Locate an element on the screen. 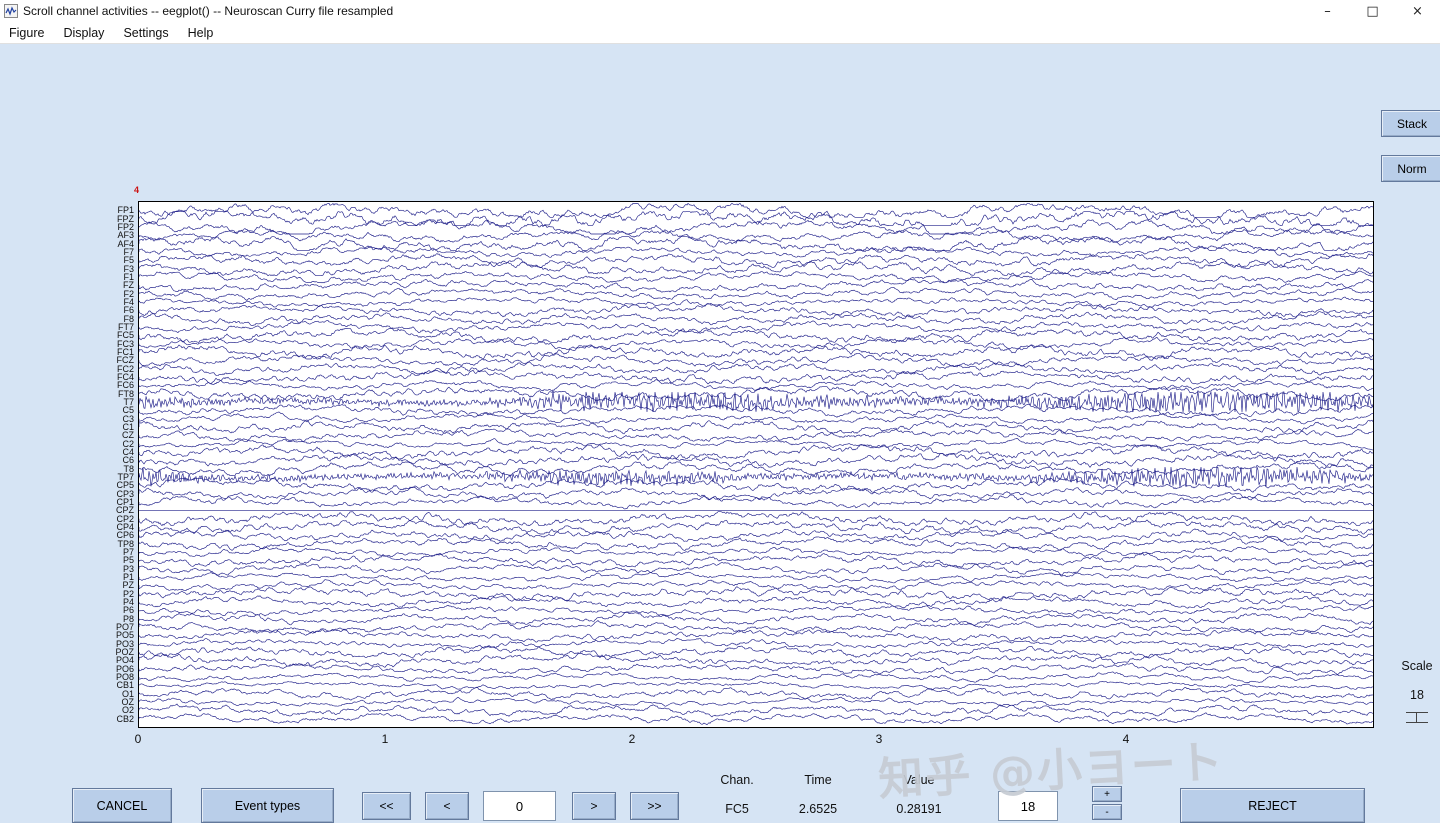 This screenshot has width=1440, height=823. eeg-trace-O2 is located at coordinates (756, 710).